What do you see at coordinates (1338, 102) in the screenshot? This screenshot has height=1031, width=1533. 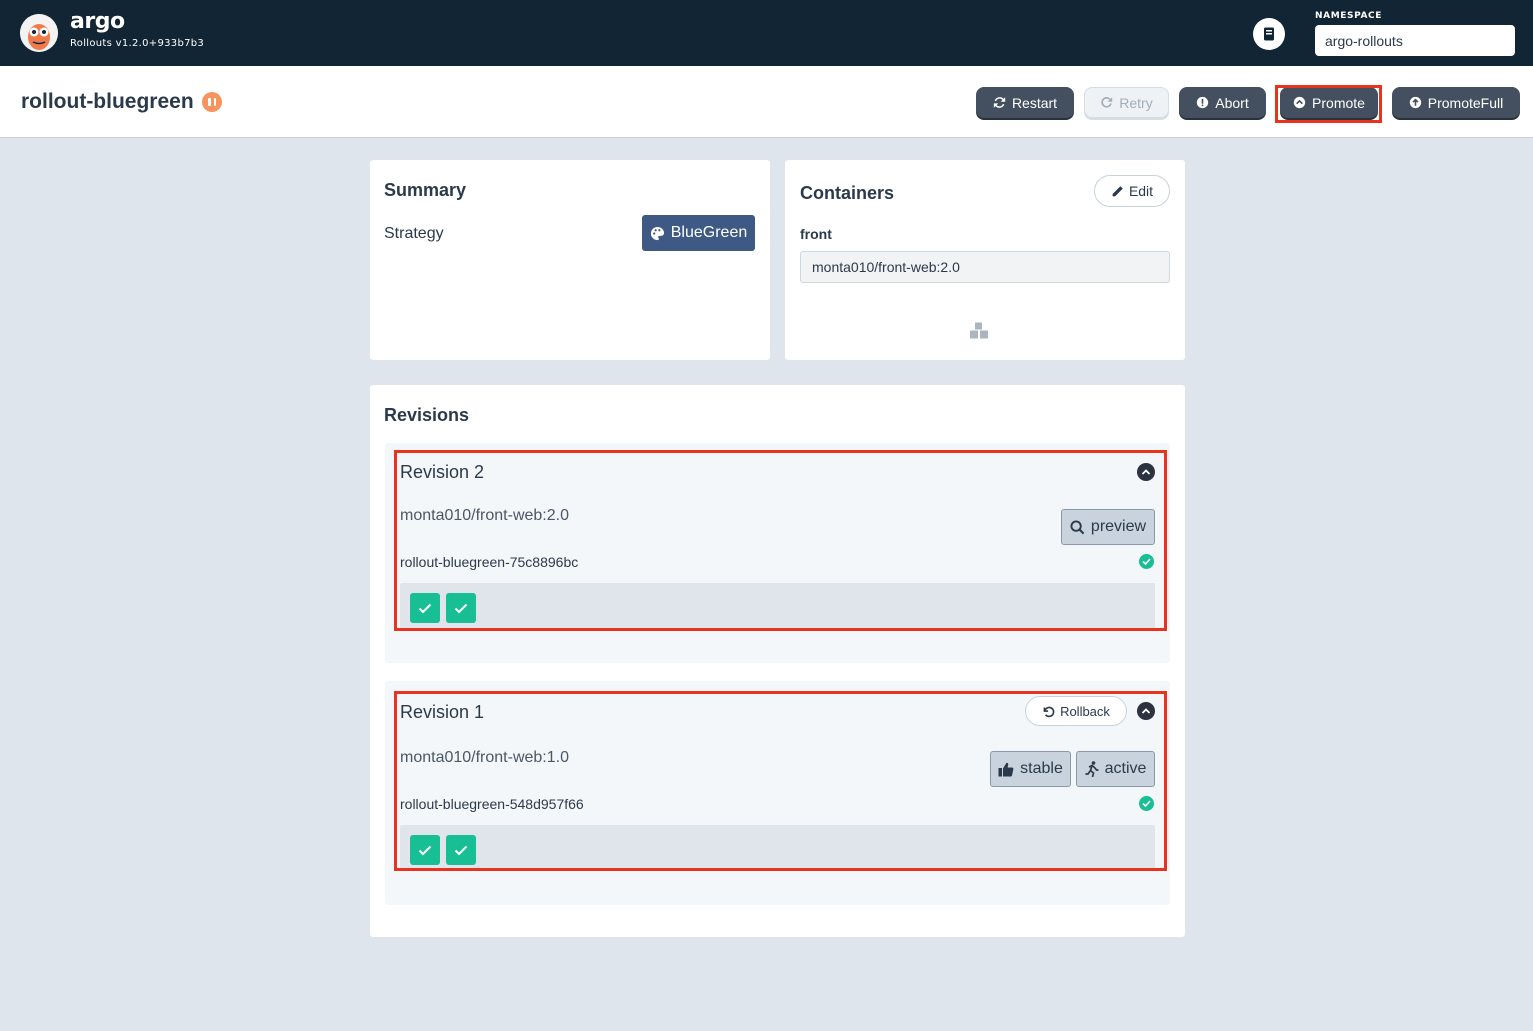 I see `promote-label: Promote` at bounding box center [1338, 102].